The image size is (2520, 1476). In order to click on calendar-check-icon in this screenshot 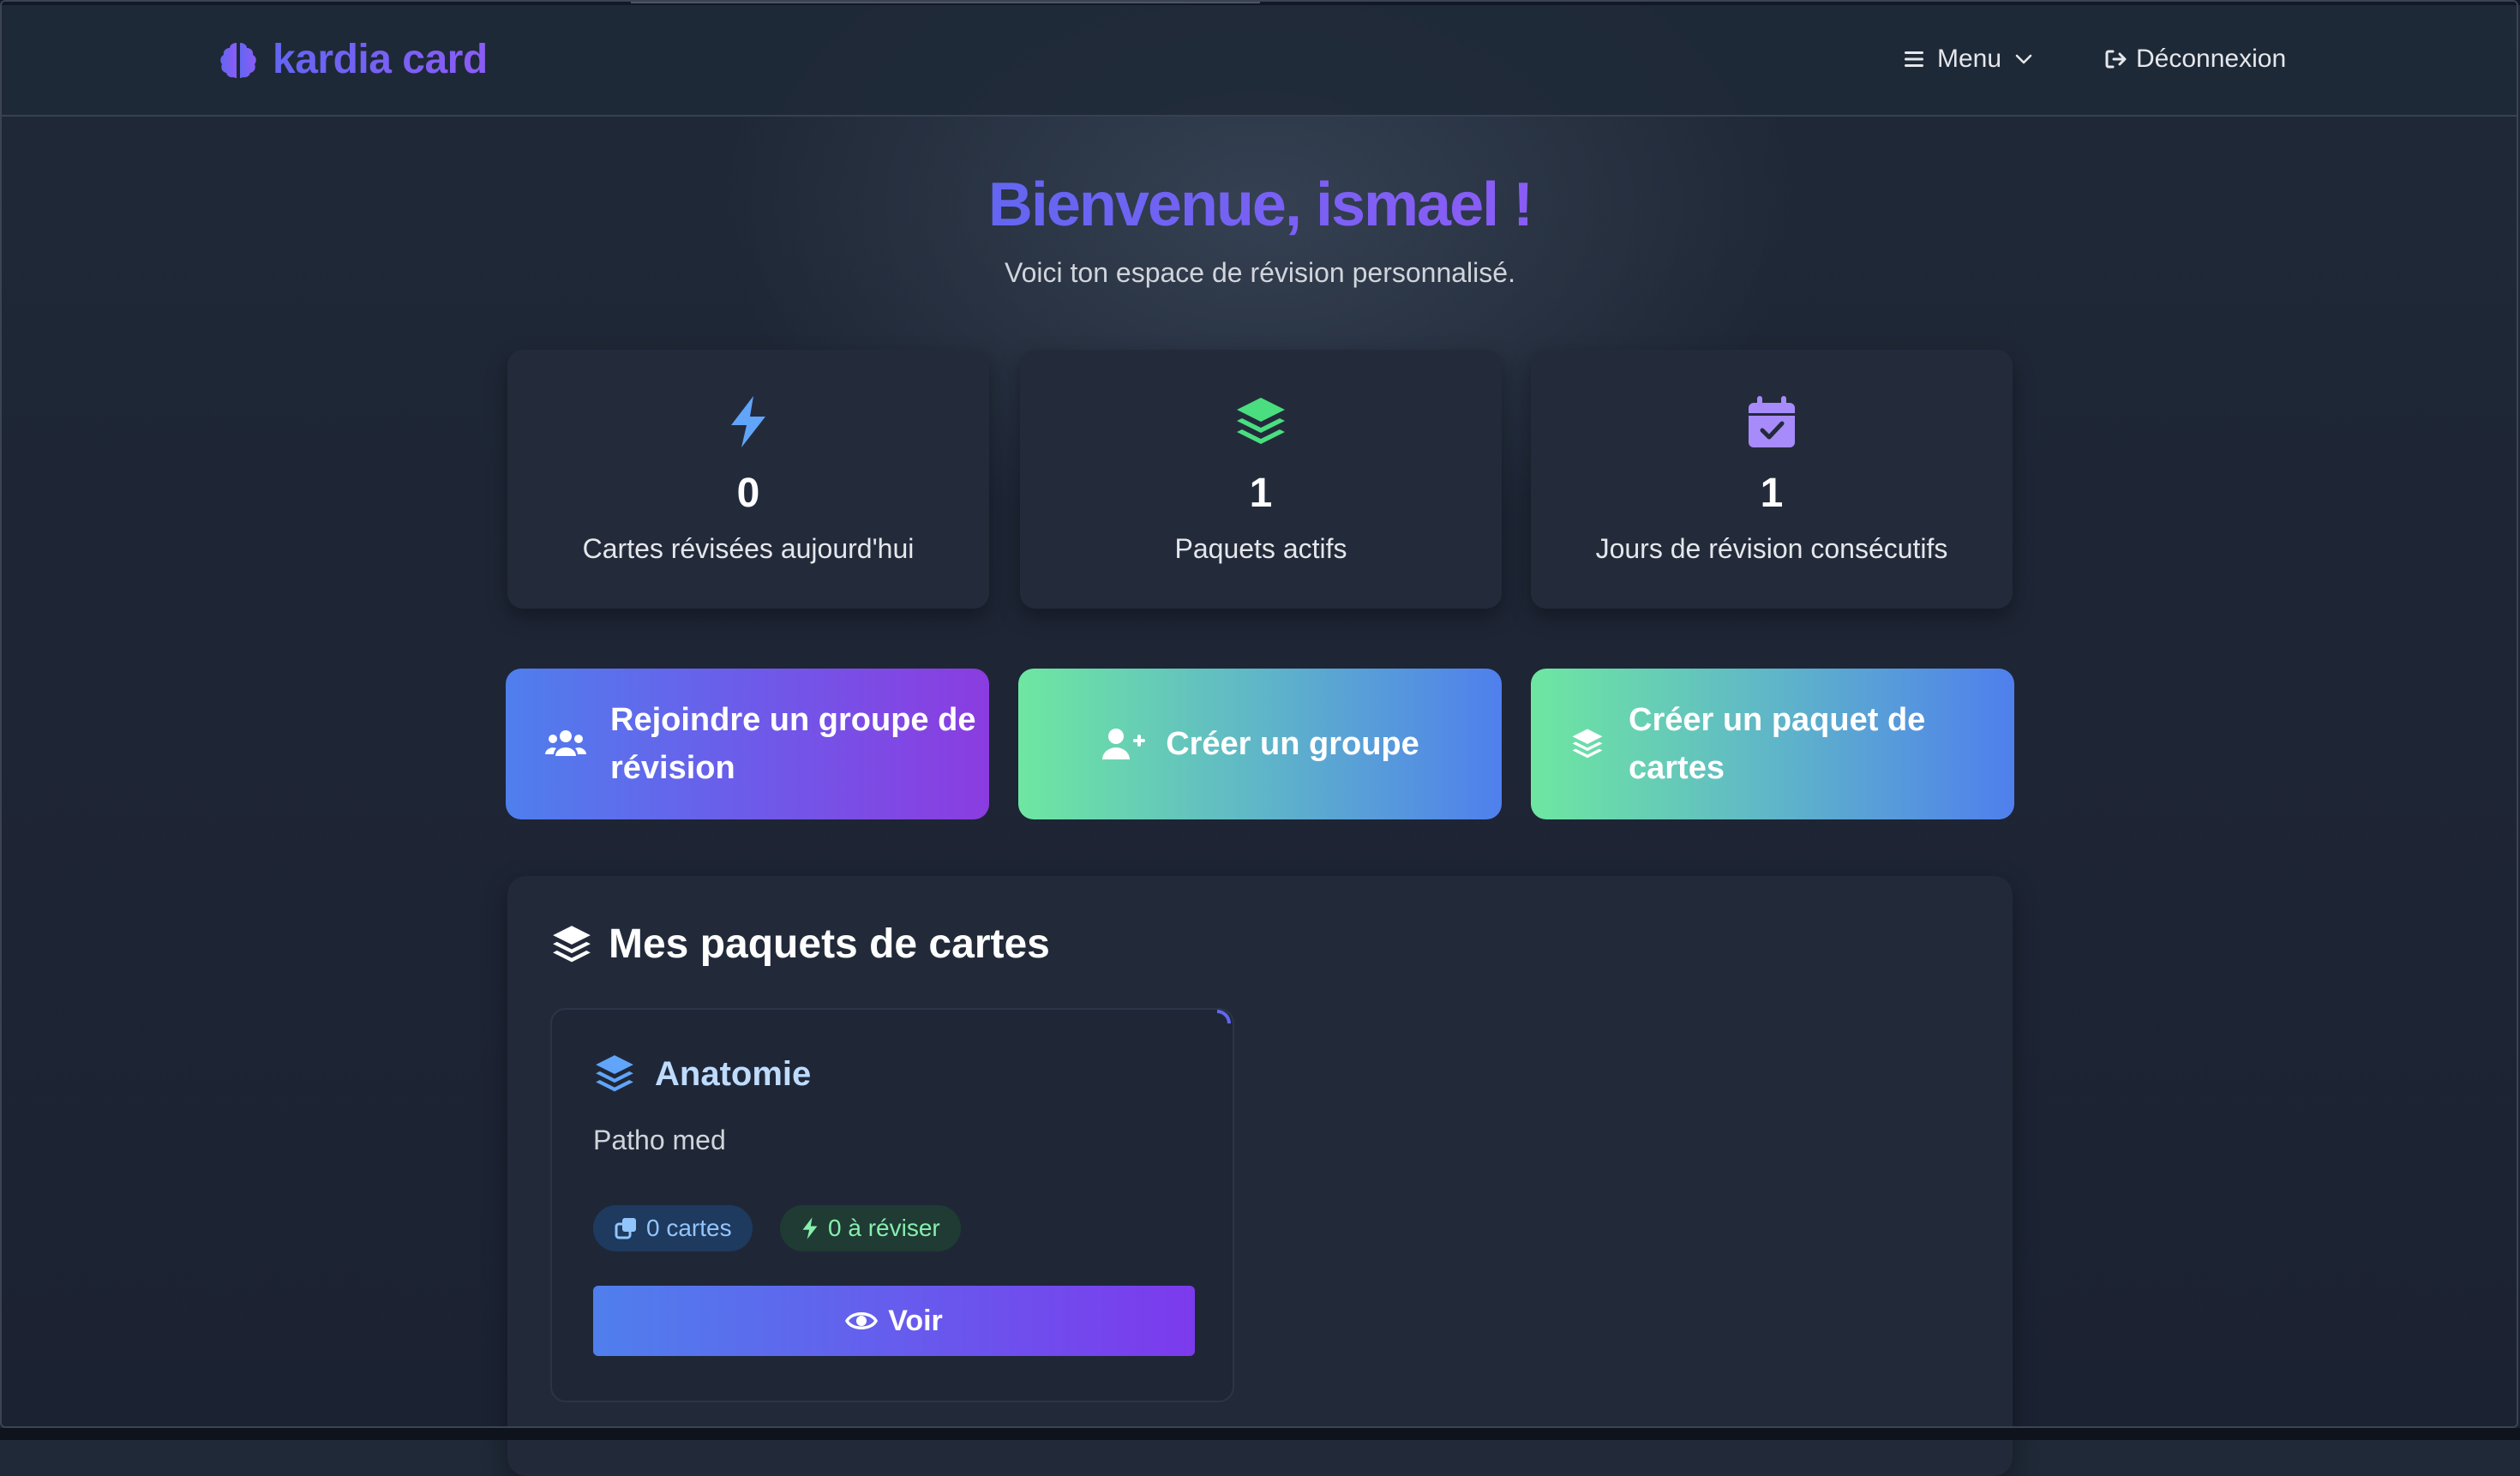, I will do `click(1772, 421)`.